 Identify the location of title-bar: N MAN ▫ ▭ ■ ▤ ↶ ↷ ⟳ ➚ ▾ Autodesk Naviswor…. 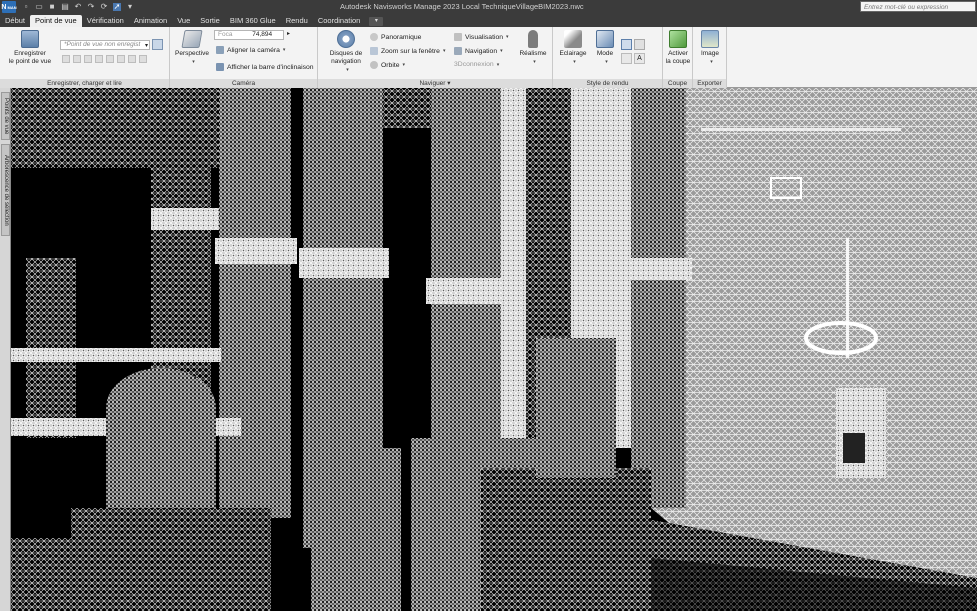
(488, 7).